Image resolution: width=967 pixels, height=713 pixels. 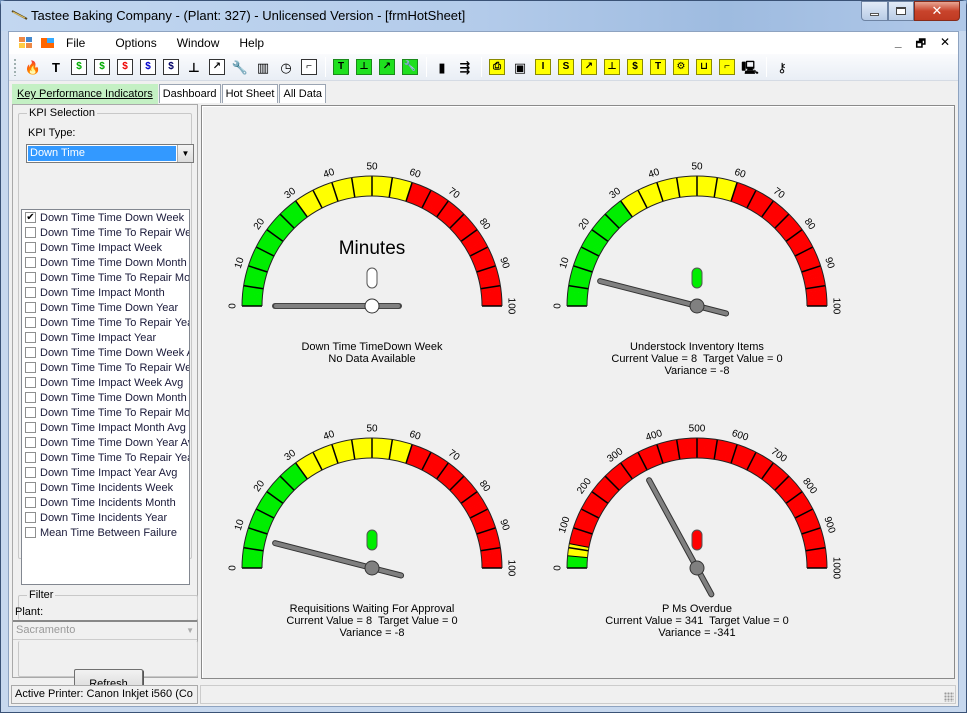 I want to click on toolbar-button-printer: ⎙, so click(x=497, y=67).